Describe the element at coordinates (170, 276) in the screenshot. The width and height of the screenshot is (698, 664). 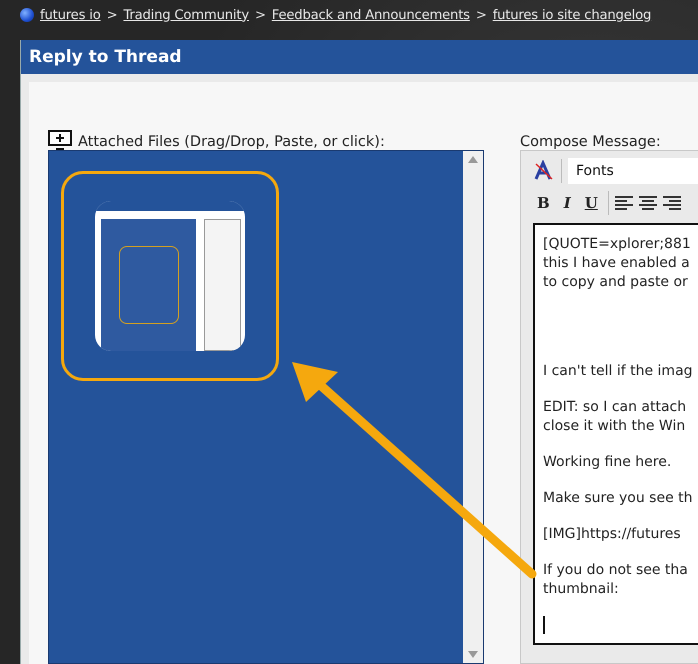
I see `attachment-thumbnail` at that location.